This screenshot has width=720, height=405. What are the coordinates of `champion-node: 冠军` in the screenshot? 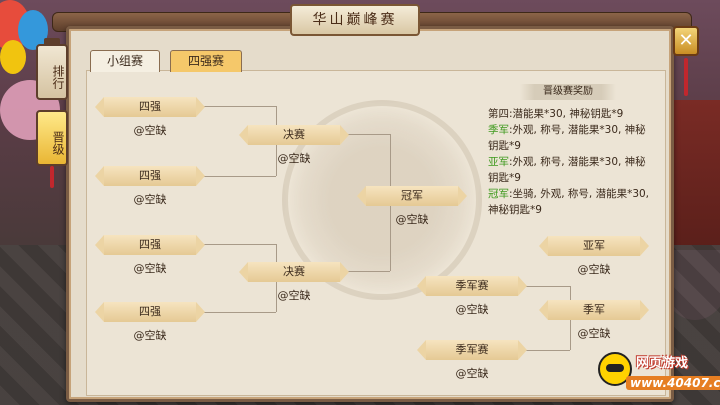 It's located at (412, 196).